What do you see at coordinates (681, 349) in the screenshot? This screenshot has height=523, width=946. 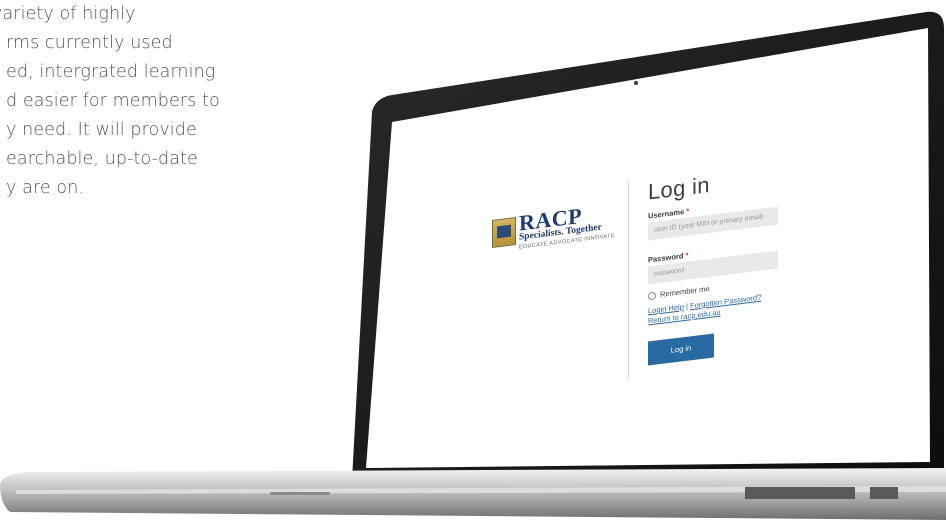 I see `login-button: Log in` at bounding box center [681, 349].